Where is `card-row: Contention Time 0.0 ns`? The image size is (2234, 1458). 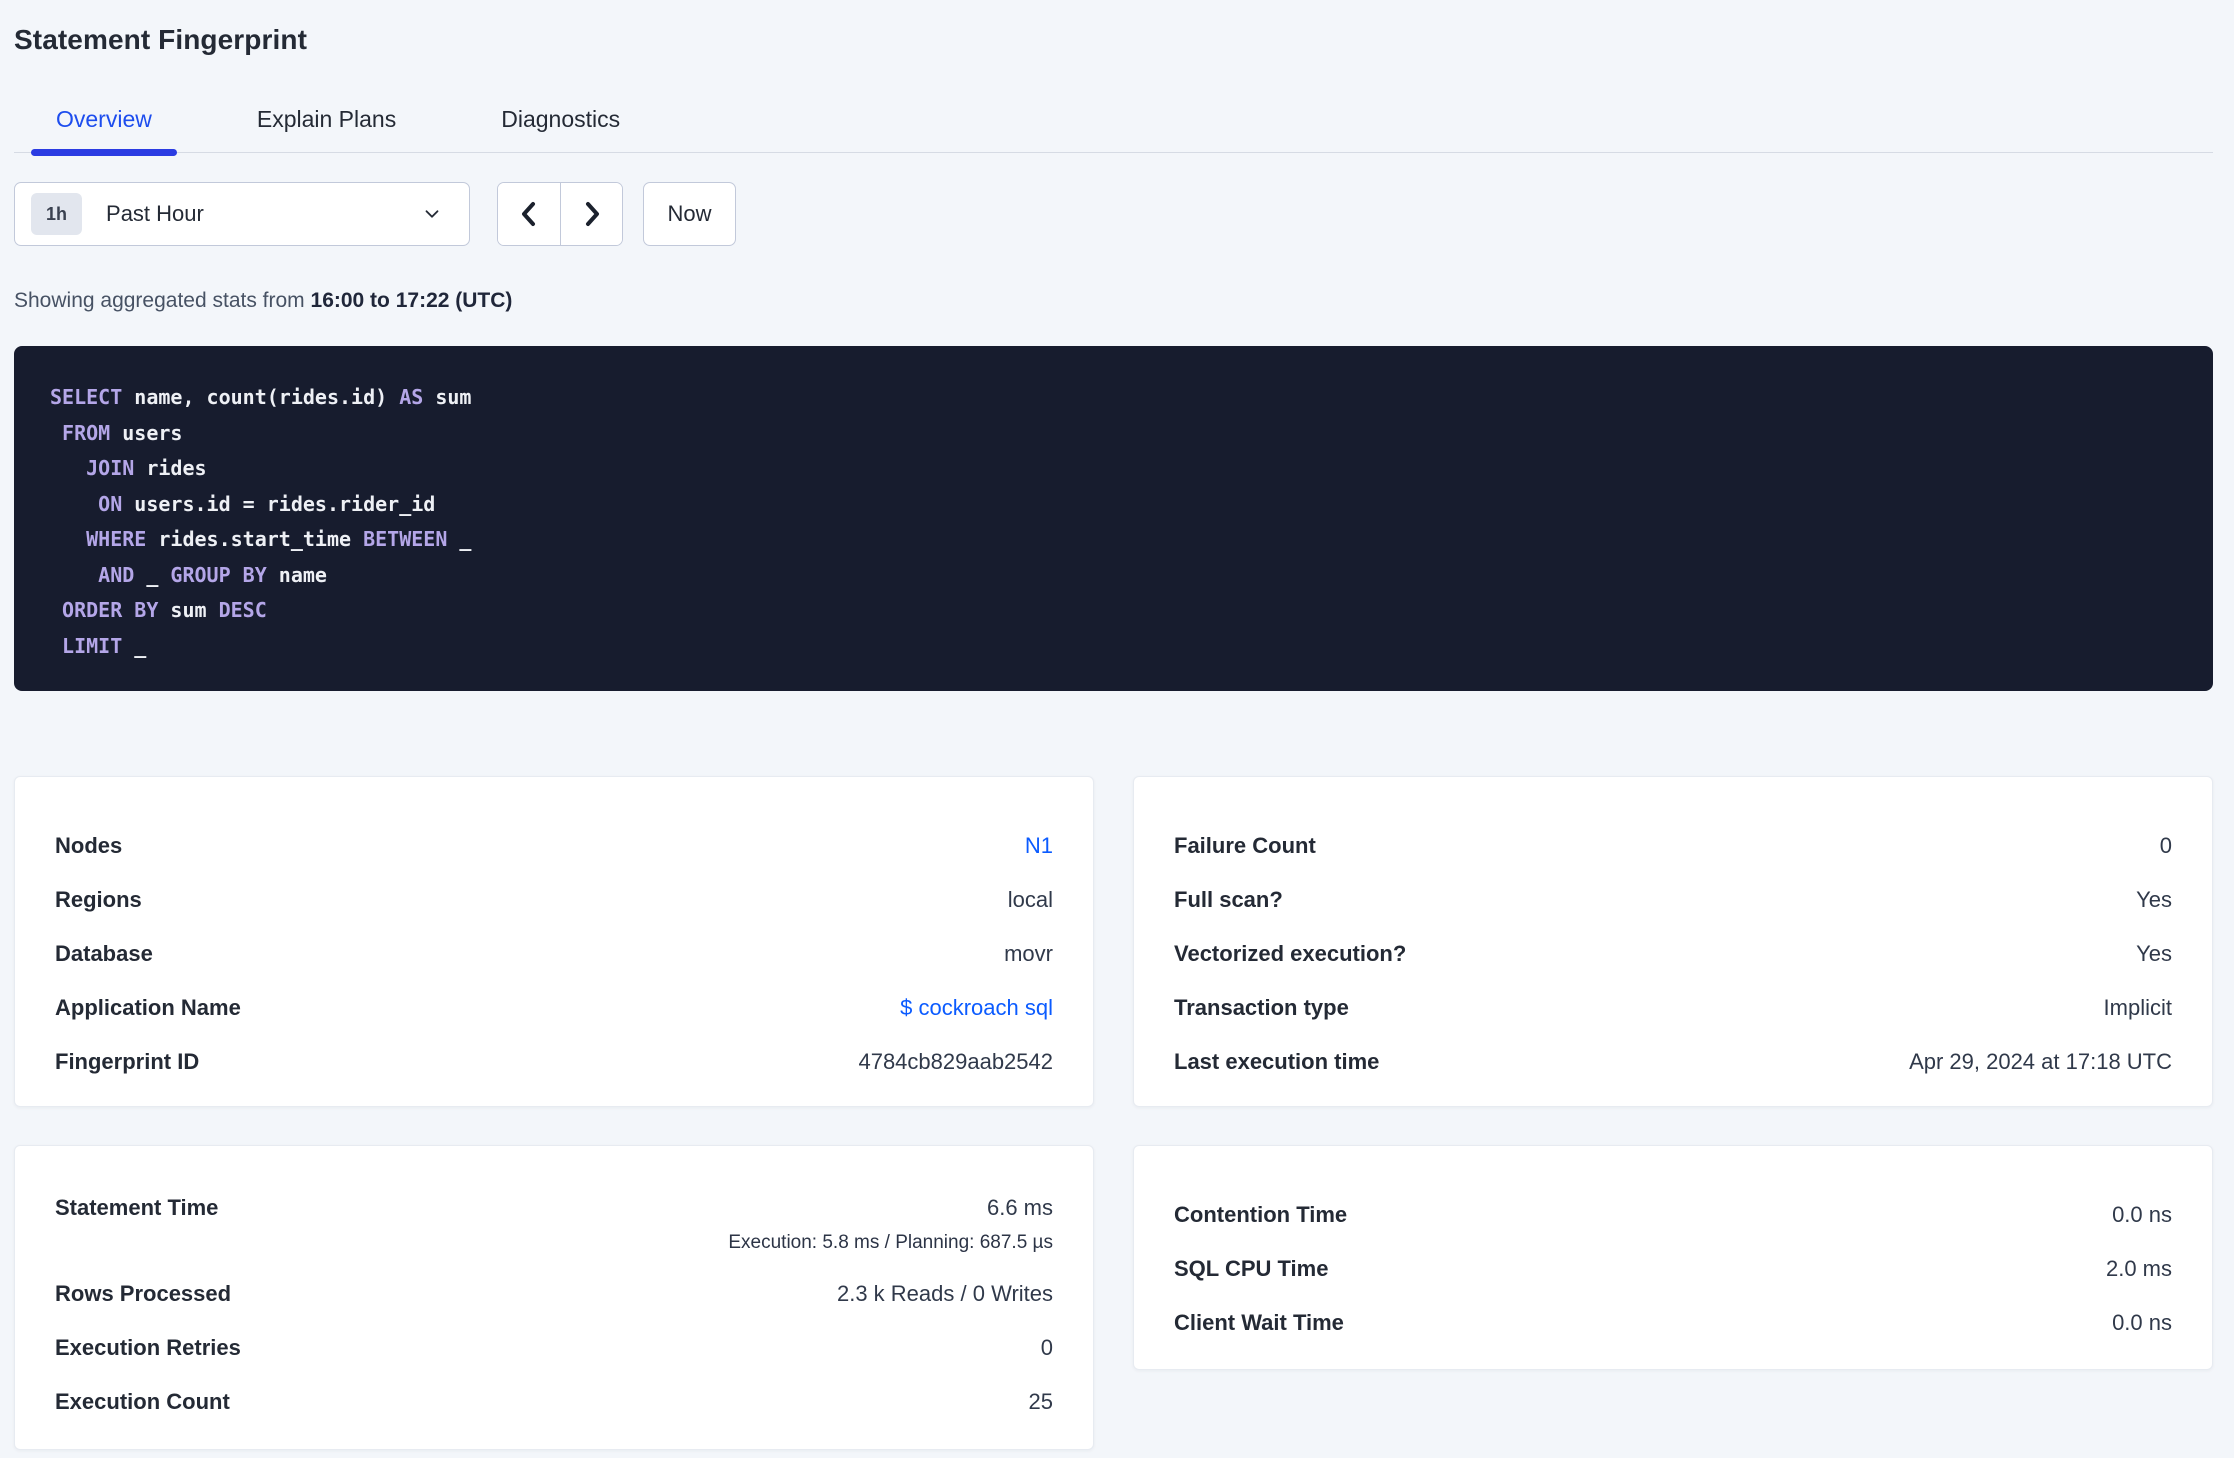
card-row: Contention Time 0.0 ns is located at coordinates (1673, 1215).